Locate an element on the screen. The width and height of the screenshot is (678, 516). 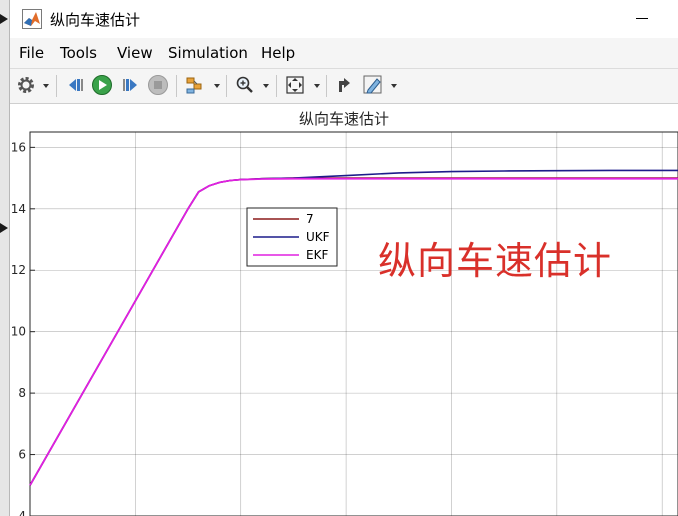
y-tick-label: 12 is located at coordinates (18, 270).